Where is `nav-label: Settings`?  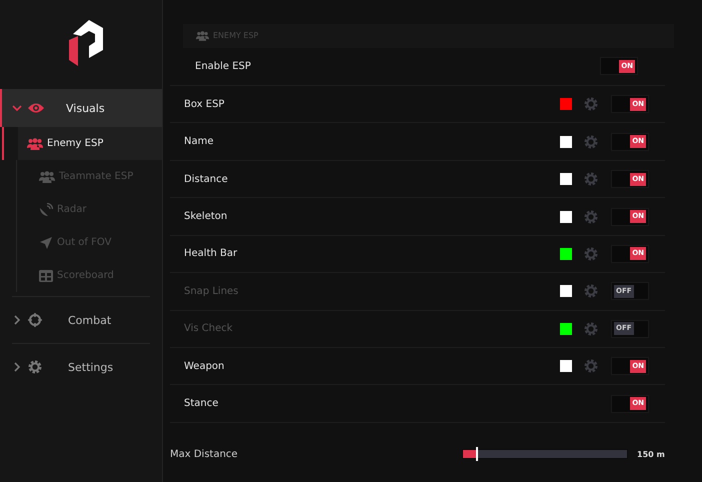 nav-label: Settings is located at coordinates (91, 367).